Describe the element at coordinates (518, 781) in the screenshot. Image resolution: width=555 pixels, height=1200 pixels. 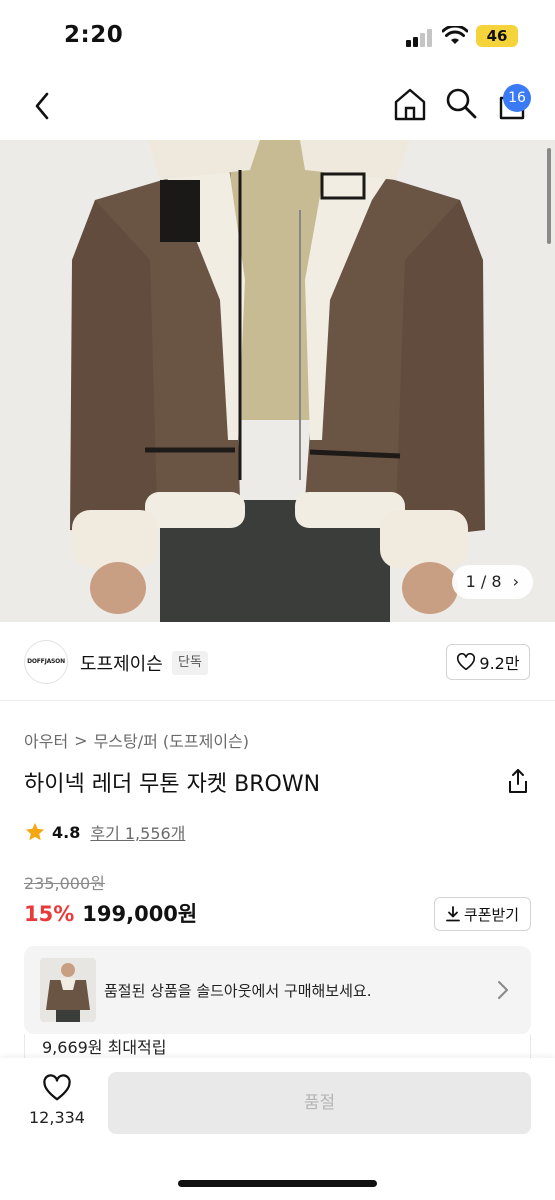
I see `share-icon` at that location.